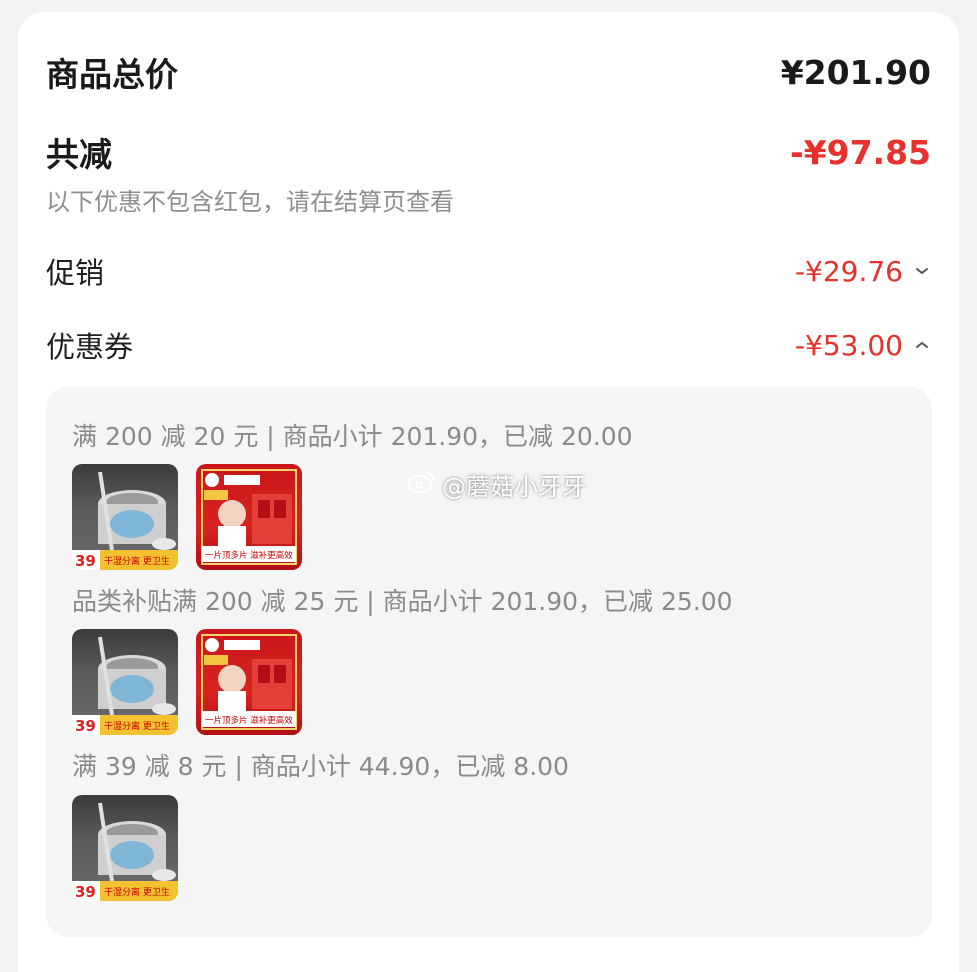  I want to click on total-discount-row: 共减 -¥97.85, so click(488, 152).